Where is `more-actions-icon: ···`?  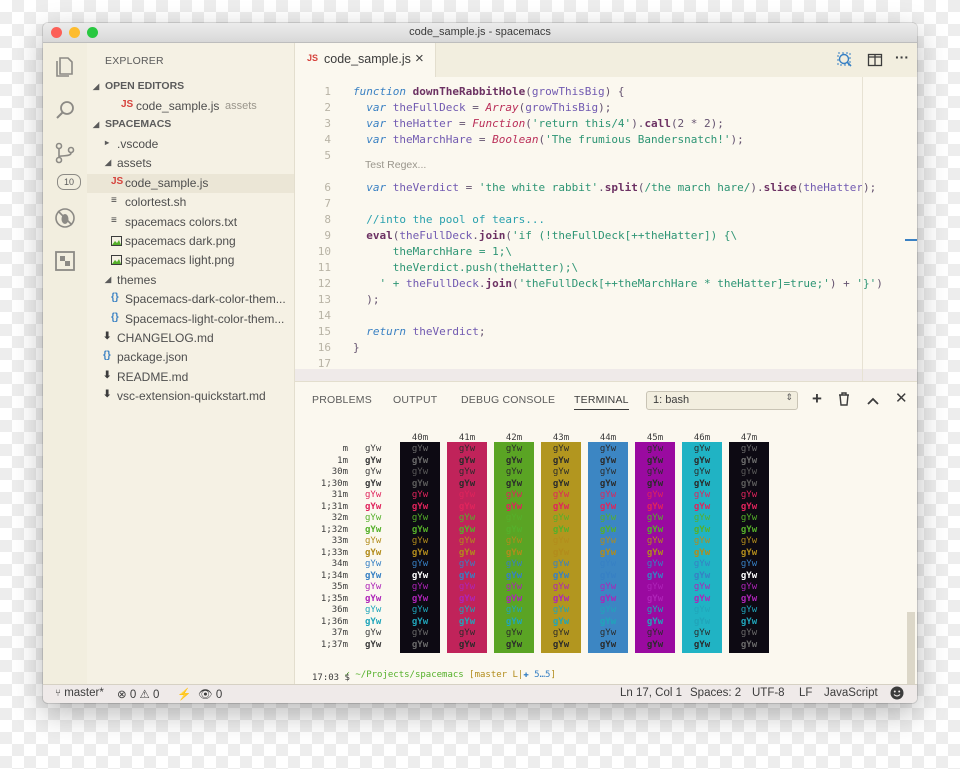
more-actions-icon: ··· is located at coordinates (902, 57).